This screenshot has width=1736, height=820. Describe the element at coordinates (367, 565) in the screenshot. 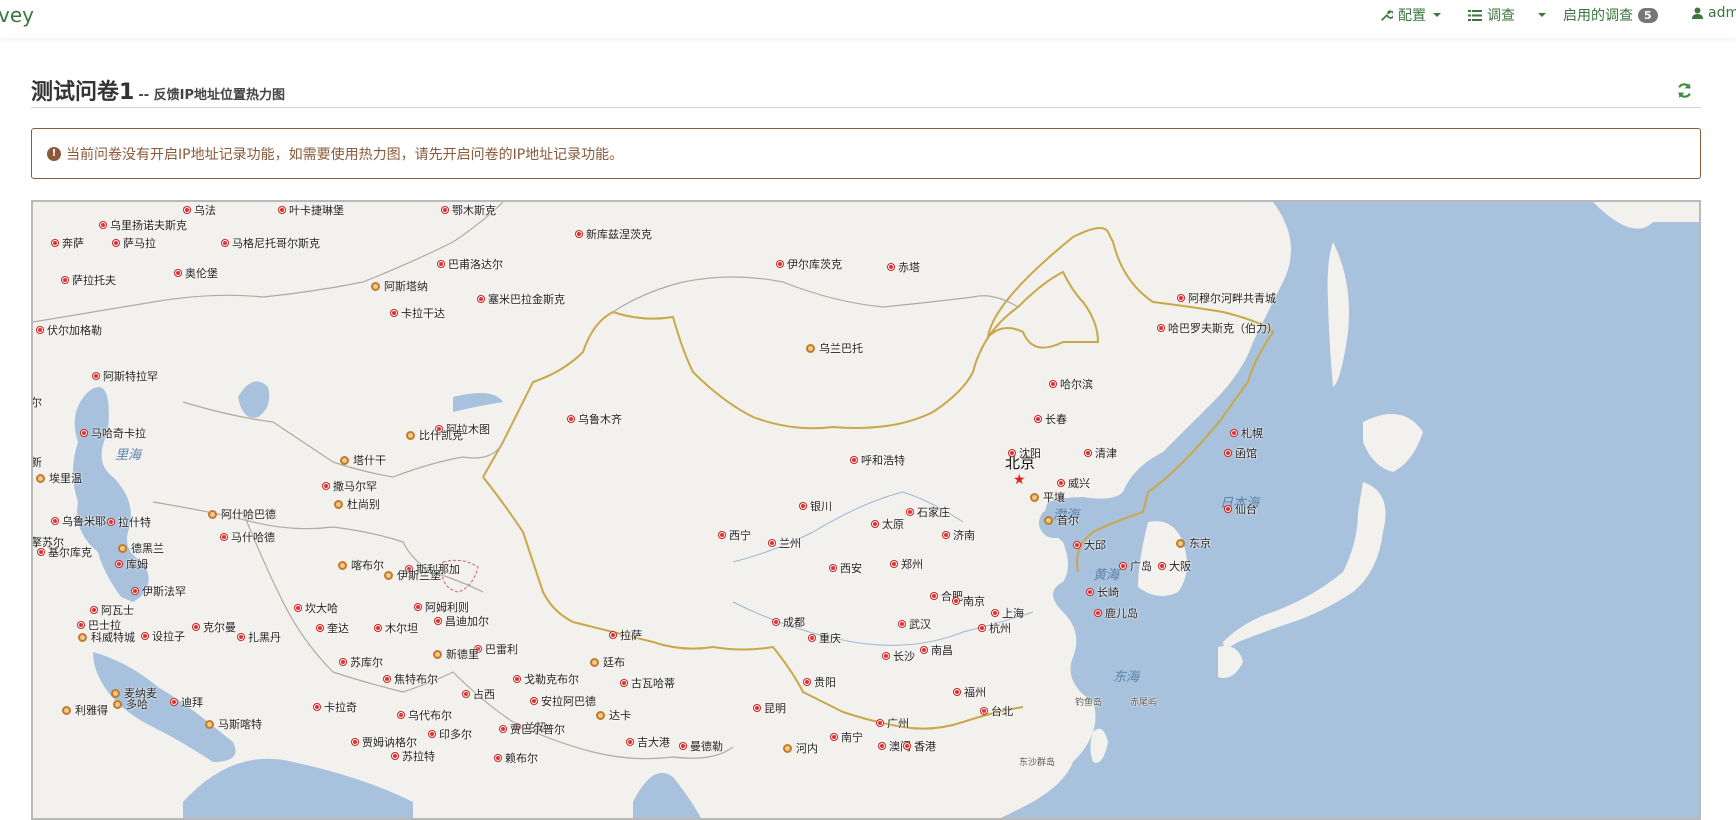

I see `city-label: 喀布尔` at that location.